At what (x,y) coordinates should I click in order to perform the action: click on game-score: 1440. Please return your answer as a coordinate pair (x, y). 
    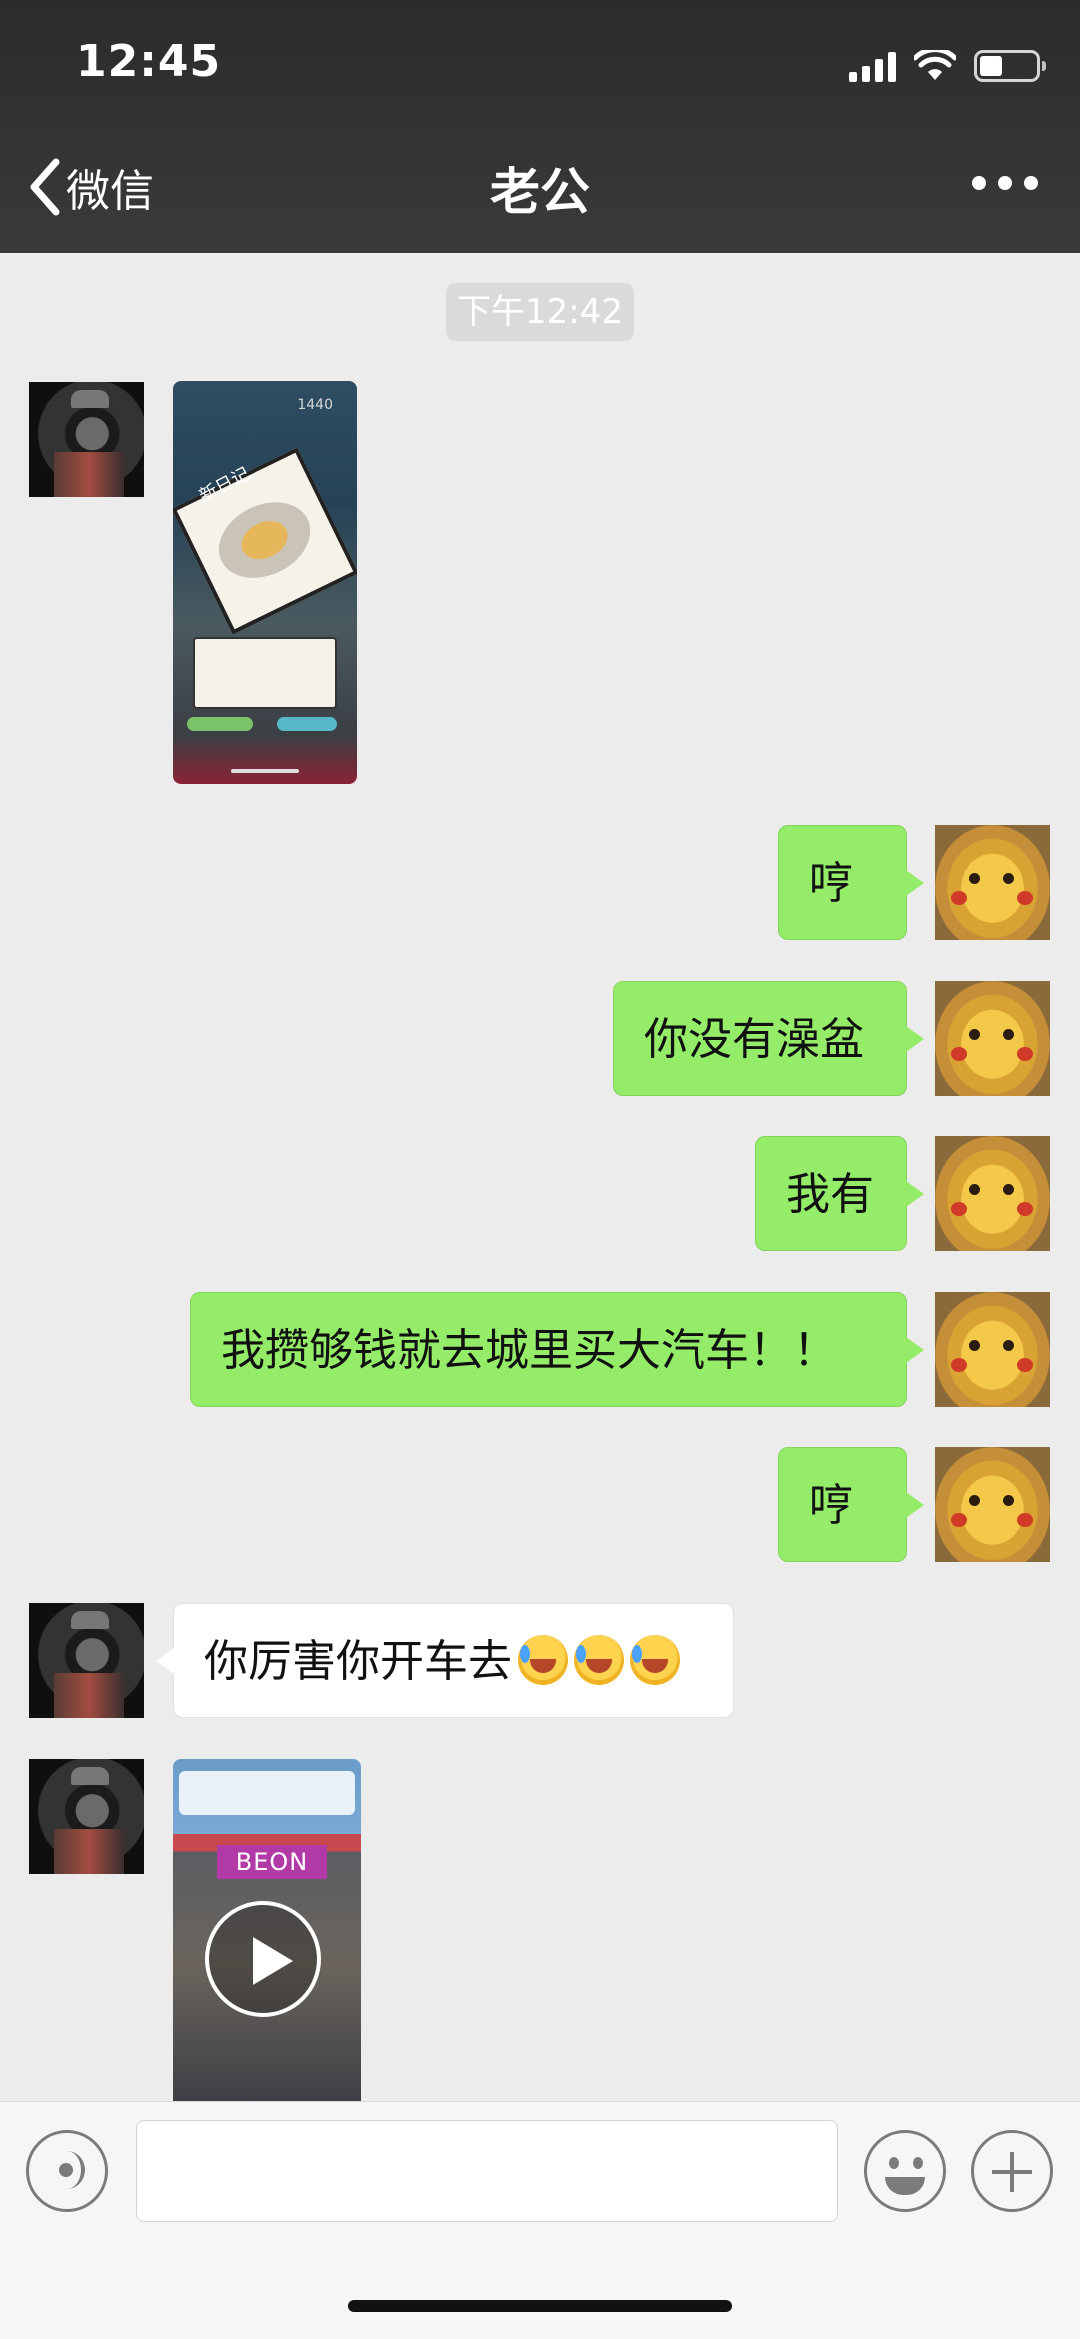
    Looking at the image, I should click on (315, 405).